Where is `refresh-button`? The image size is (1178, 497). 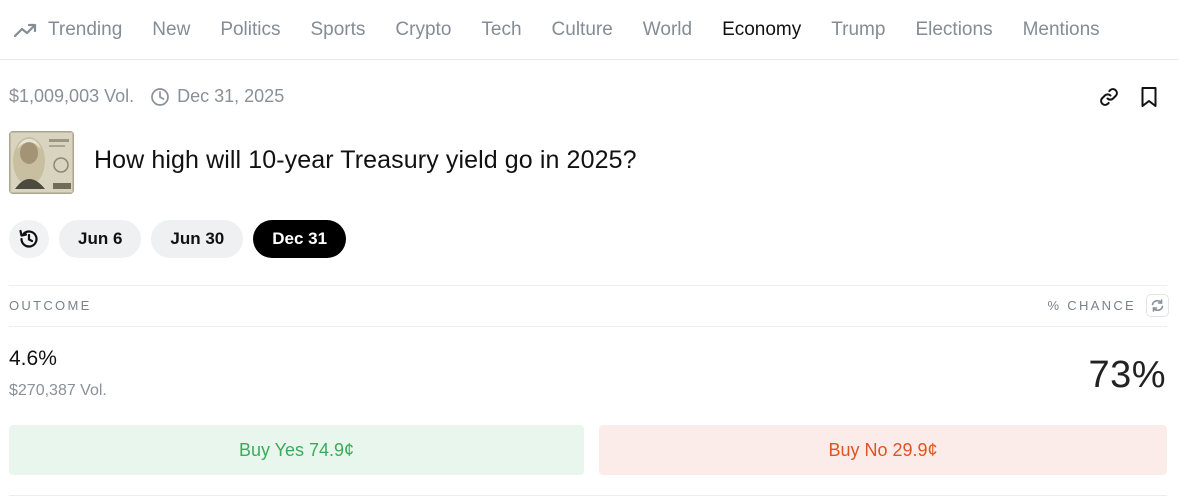 refresh-button is located at coordinates (1157, 305).